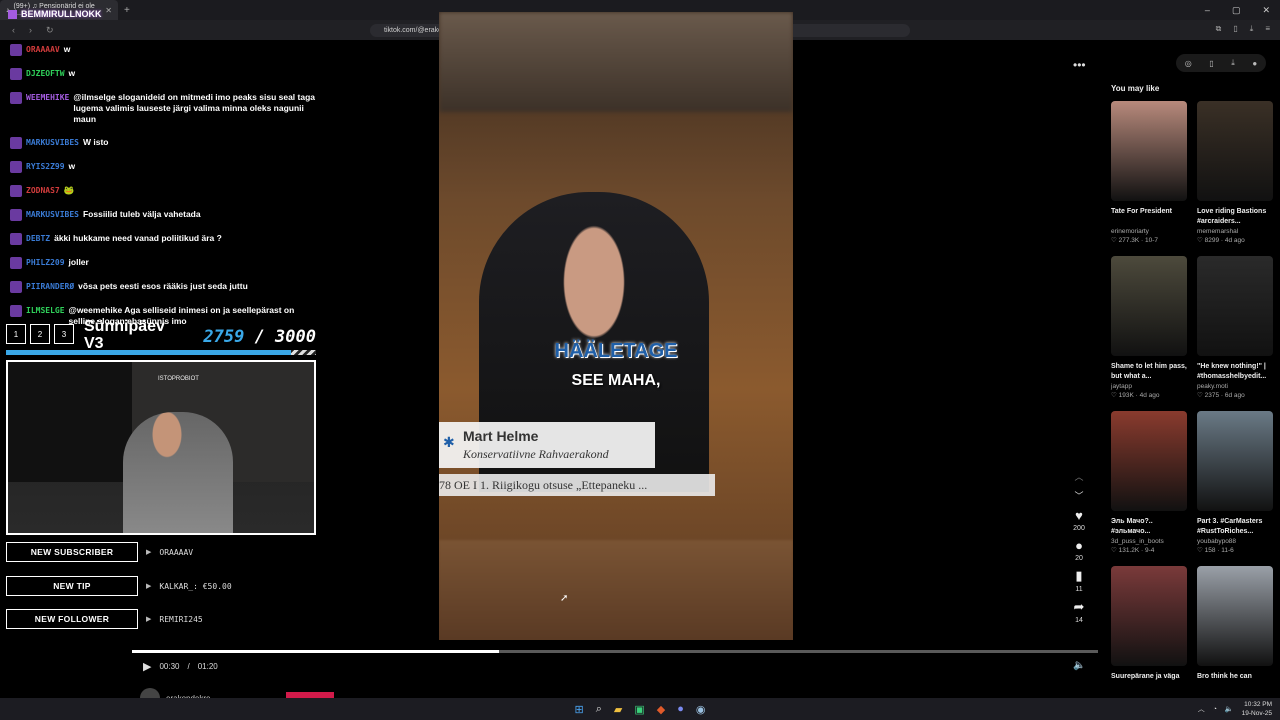 The height and width of the screenshot is (720, 1280). What do you see at coordinates (30, 30) in the screenshot?
I see `forward-icon: ›` at bounding box center [30, 30].